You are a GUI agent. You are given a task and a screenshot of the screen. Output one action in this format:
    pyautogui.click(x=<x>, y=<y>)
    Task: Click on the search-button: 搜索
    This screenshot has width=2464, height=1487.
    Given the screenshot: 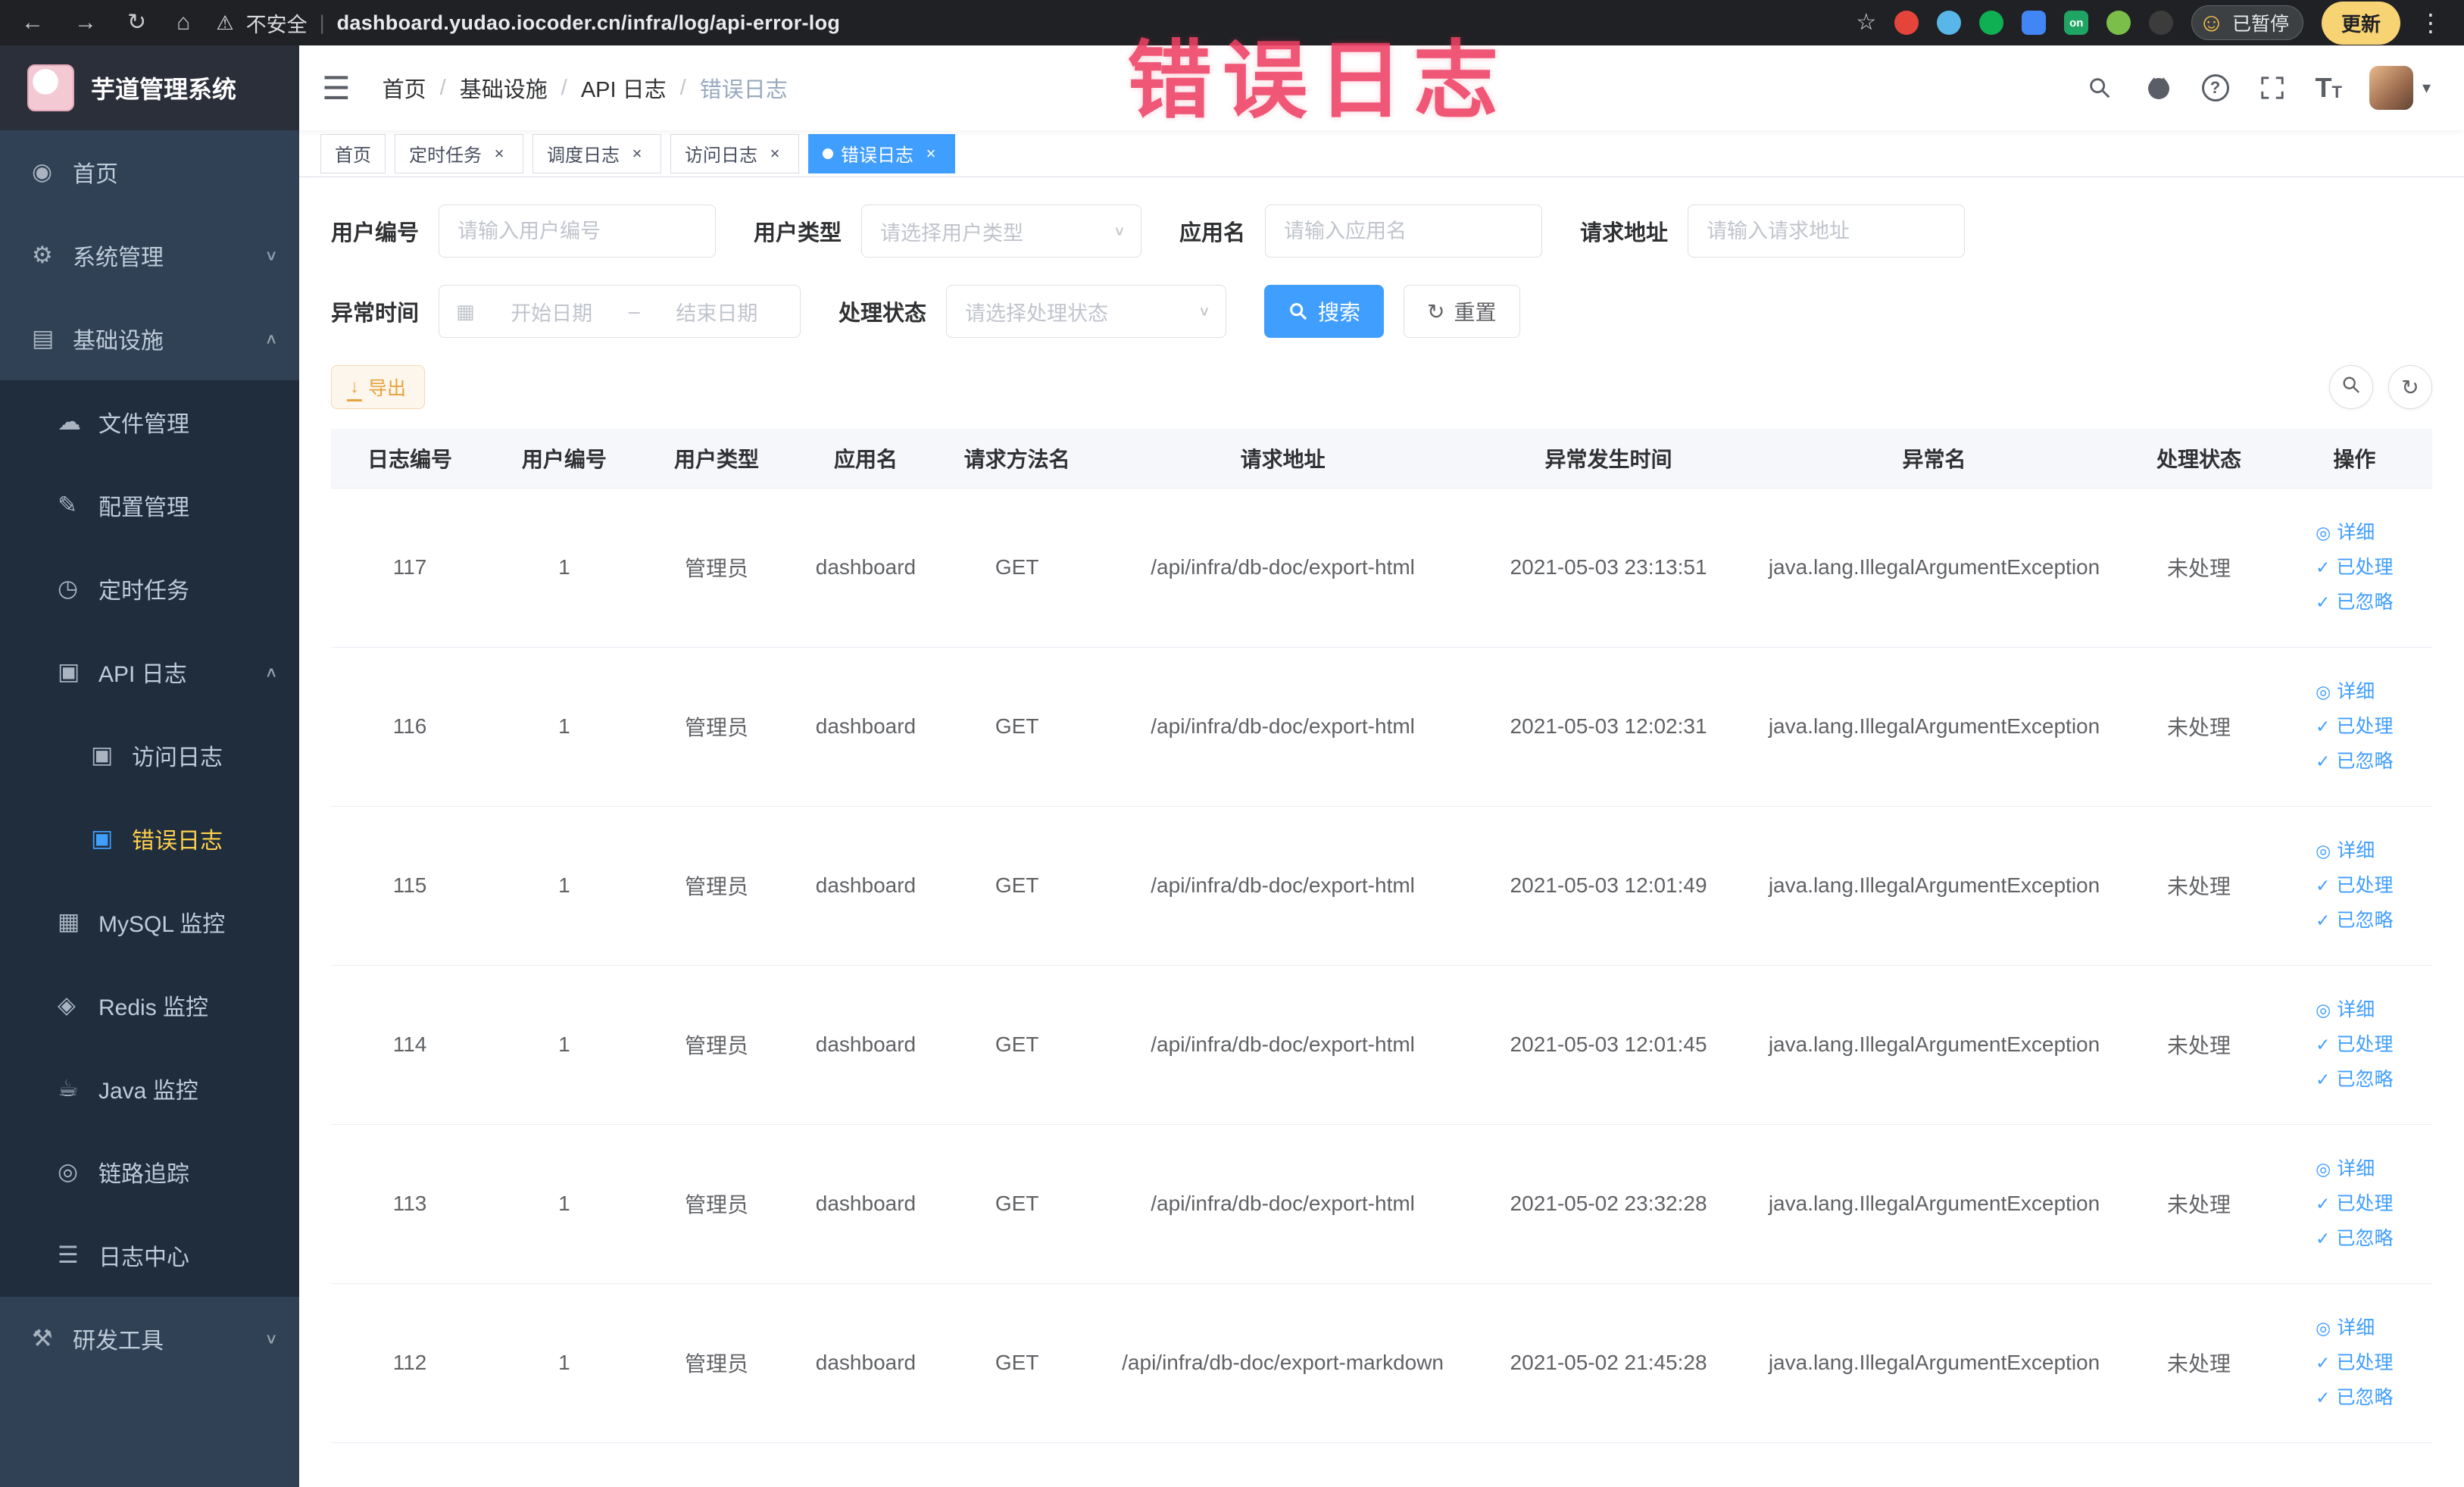 What is the action you would take?
    pyautogui.click(x=1324, y=311)
    